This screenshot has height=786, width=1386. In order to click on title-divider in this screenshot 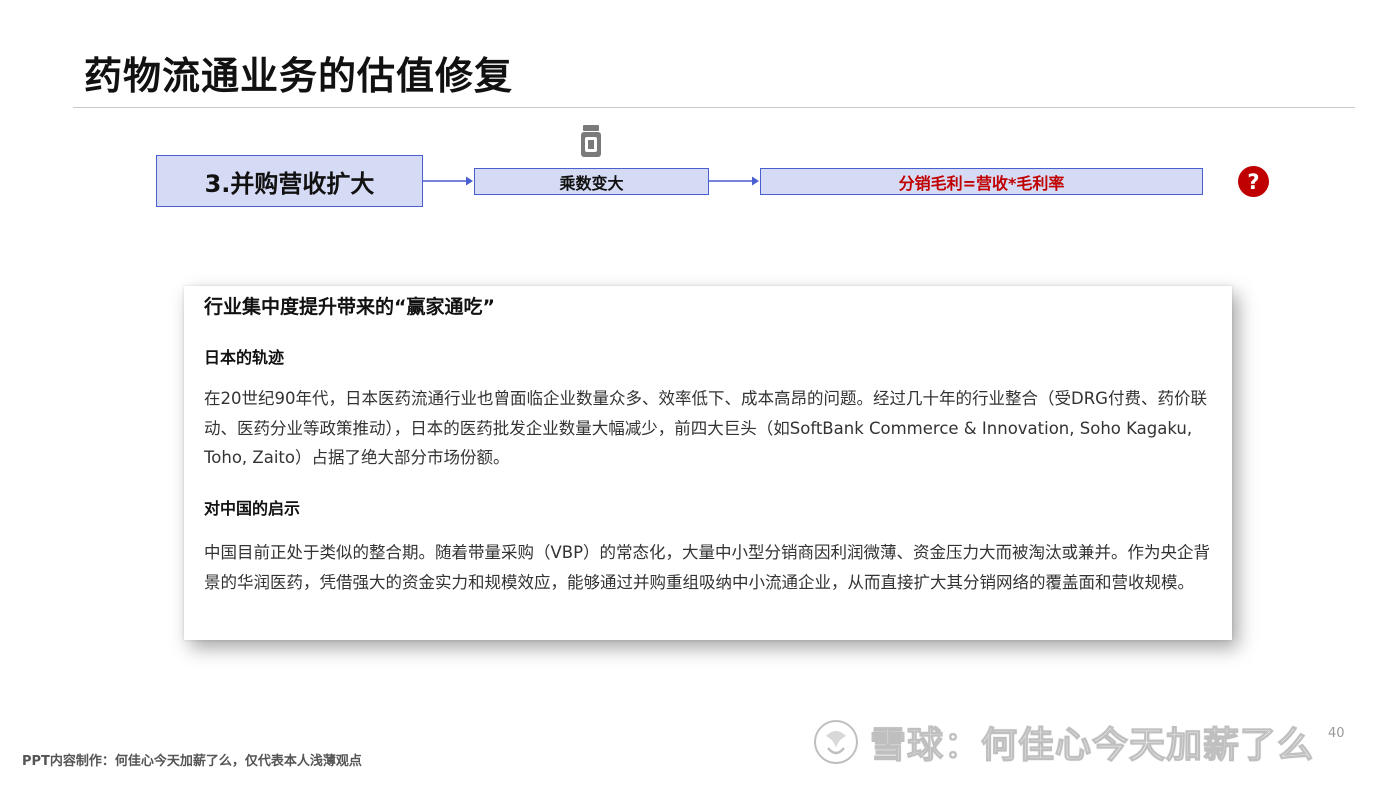, I will do `click(714, 107)`.